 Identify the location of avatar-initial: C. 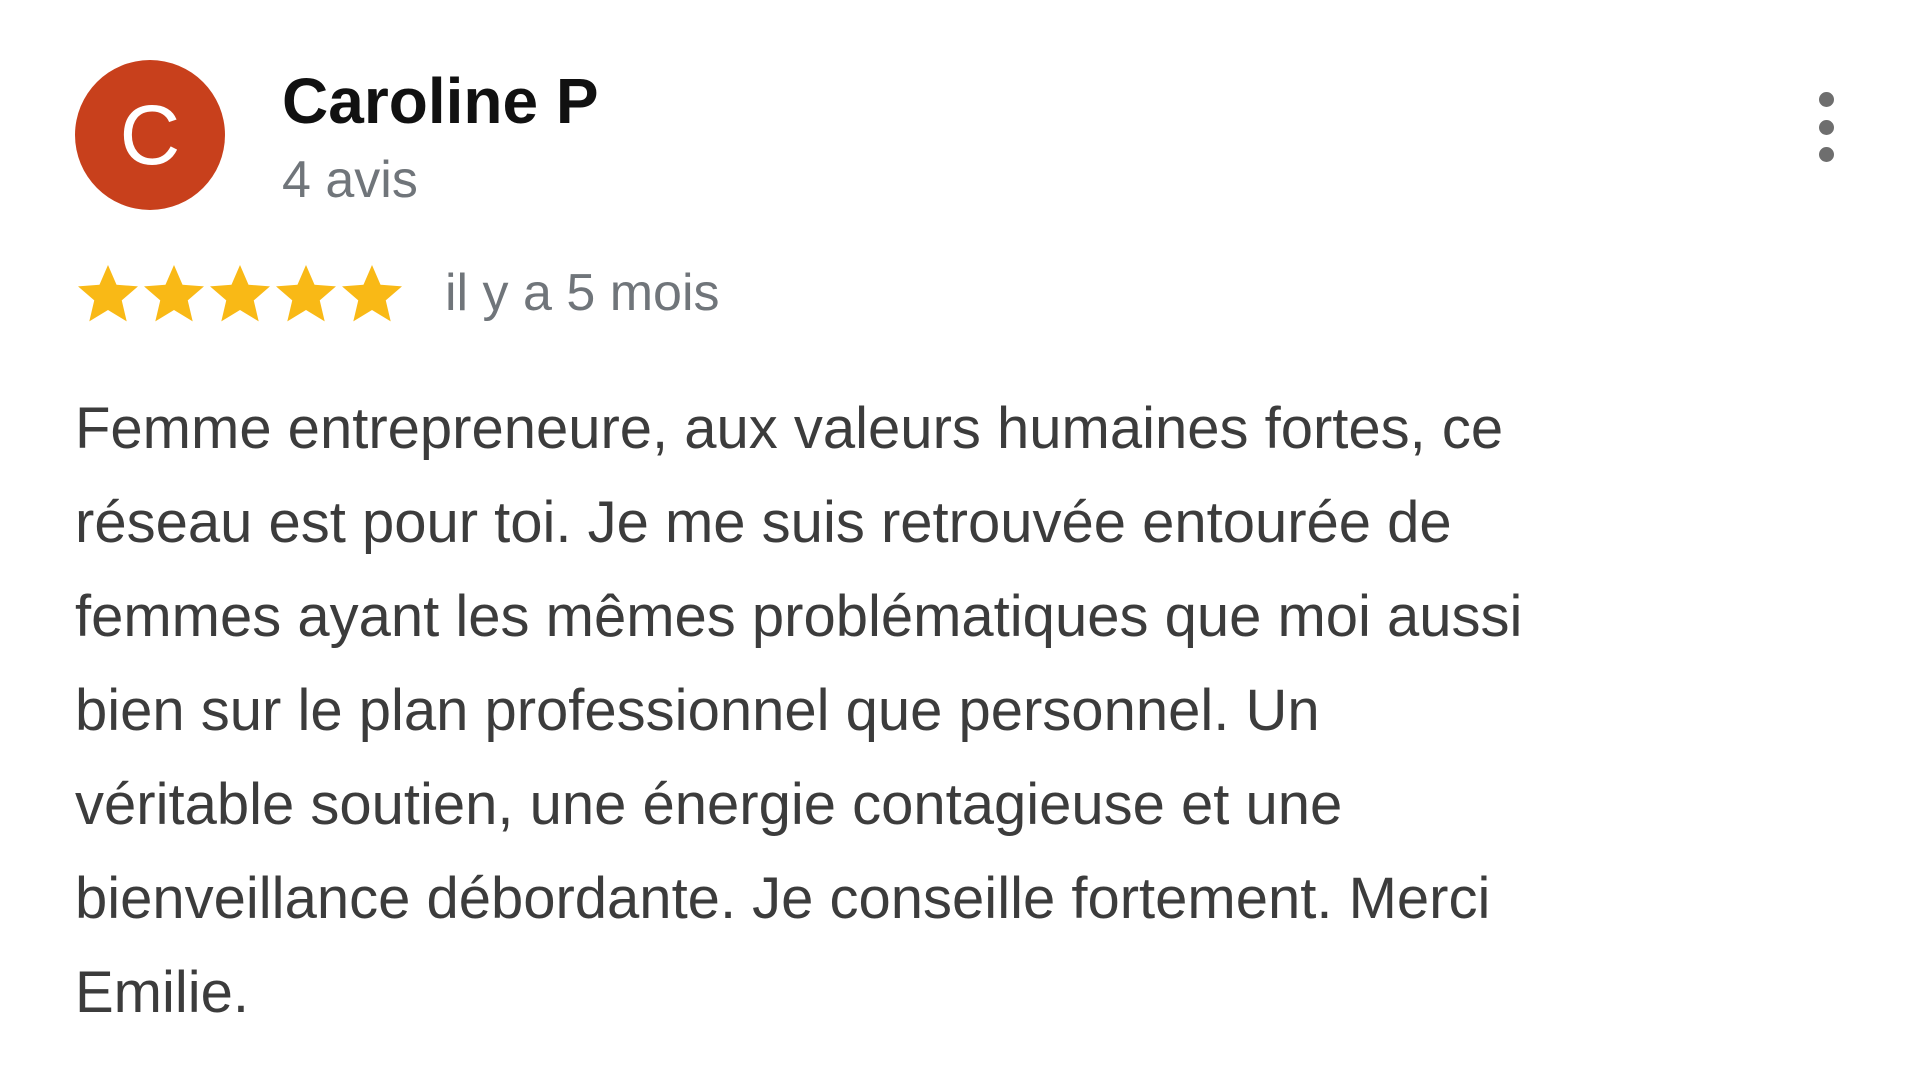
(150, 135).